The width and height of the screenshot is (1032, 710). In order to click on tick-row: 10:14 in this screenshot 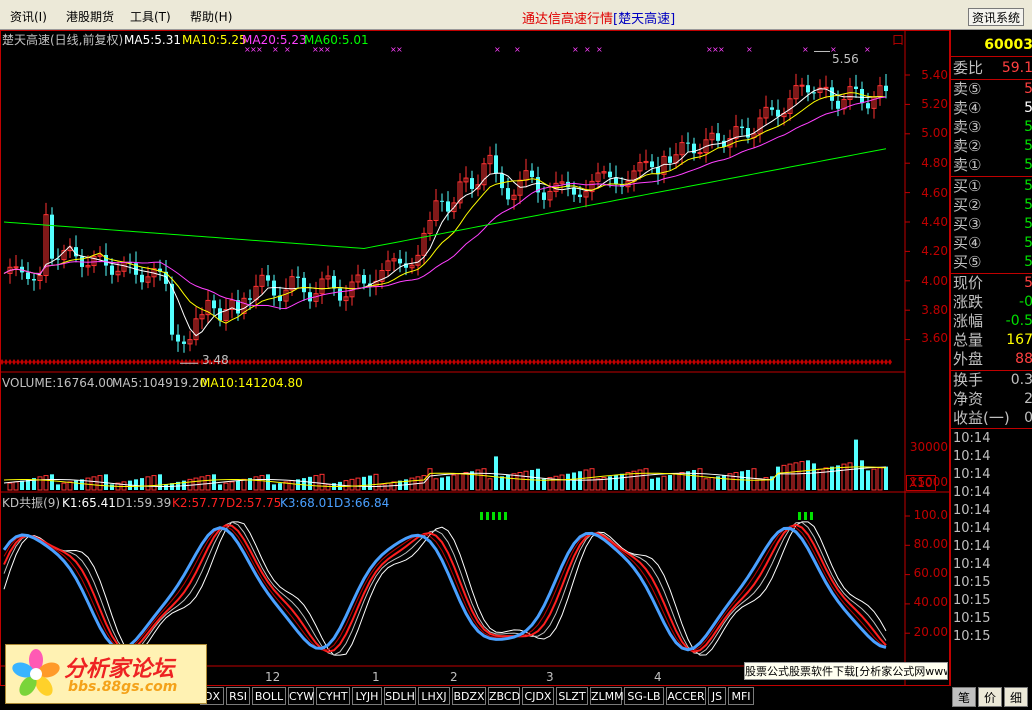, I will do `click(991, 456)`.